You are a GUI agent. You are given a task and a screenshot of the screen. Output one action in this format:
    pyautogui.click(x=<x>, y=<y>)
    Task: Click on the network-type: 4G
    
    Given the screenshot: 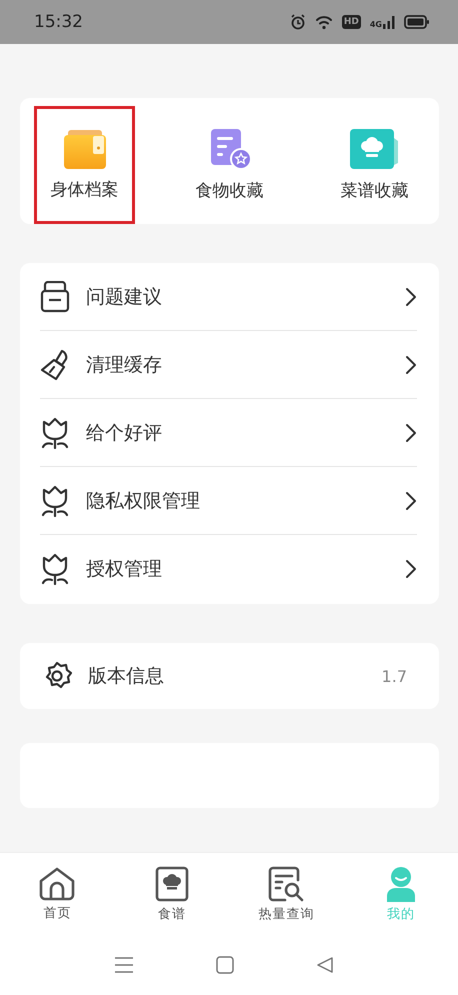 What is the action you would take?
    pyautogui.click(x=376, y=24)
    